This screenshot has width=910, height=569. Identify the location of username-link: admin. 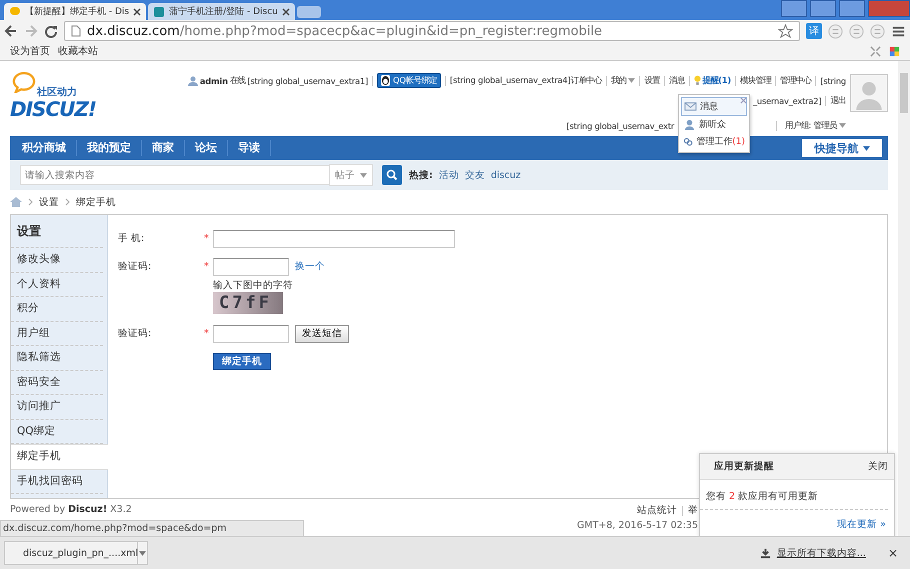
(214, 81).